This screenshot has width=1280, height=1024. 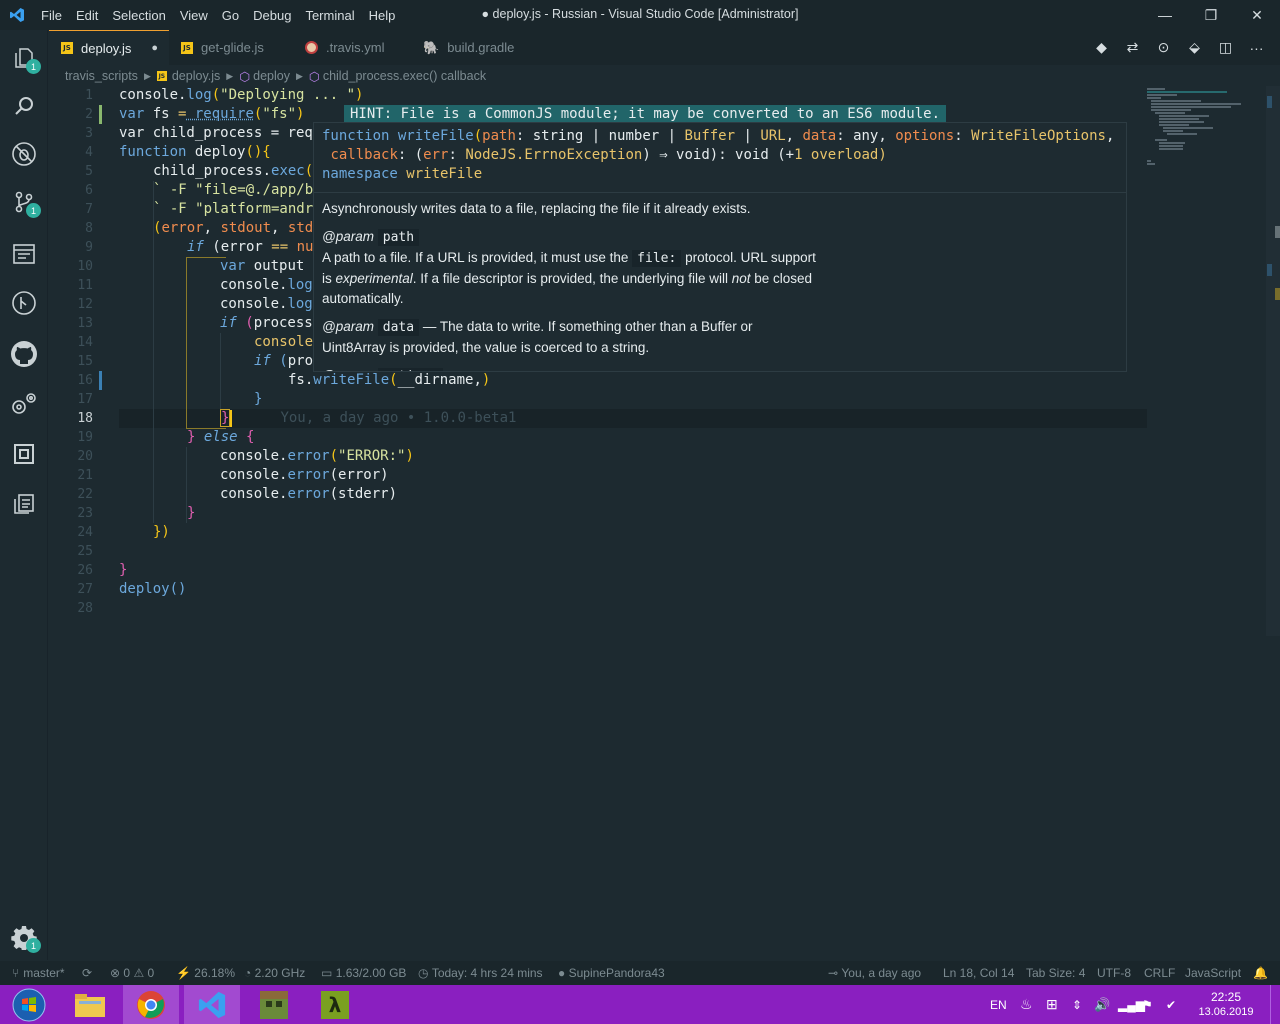 I want to click on menu-file: File, so click(x=51, y=15).